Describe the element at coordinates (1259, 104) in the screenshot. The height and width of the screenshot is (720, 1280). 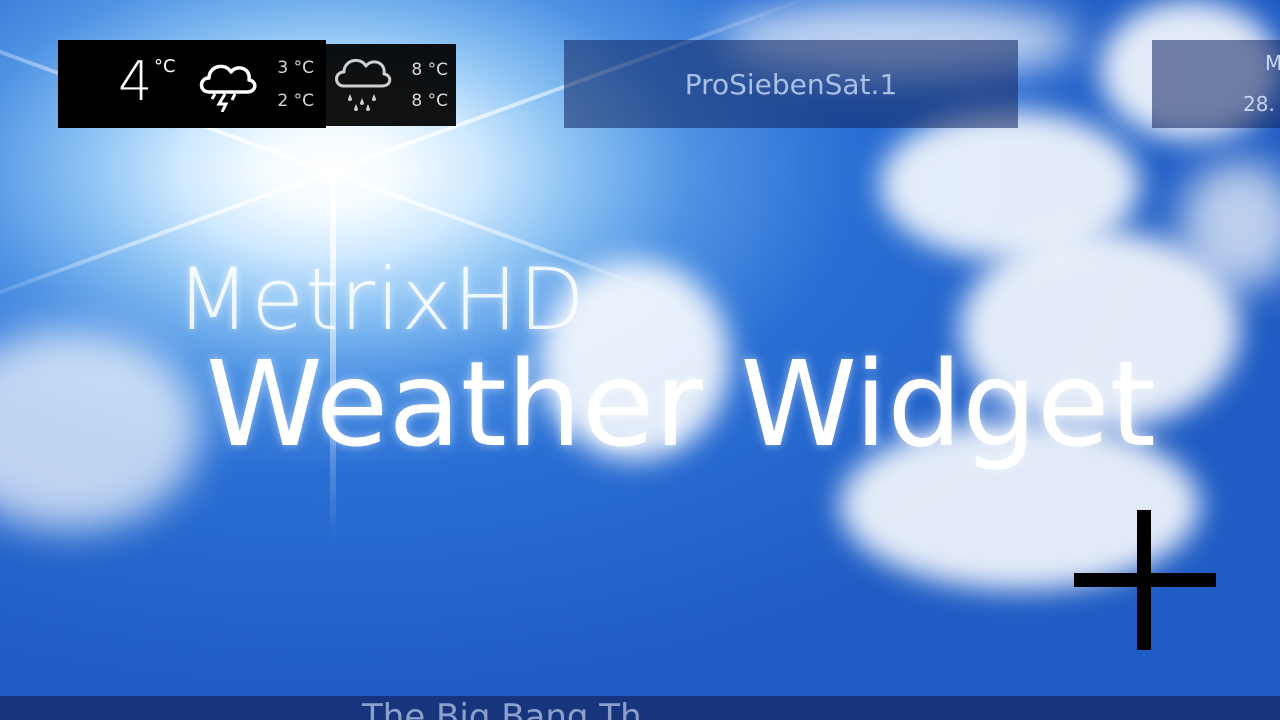
I see `clock-line-2: 28.` at that location.